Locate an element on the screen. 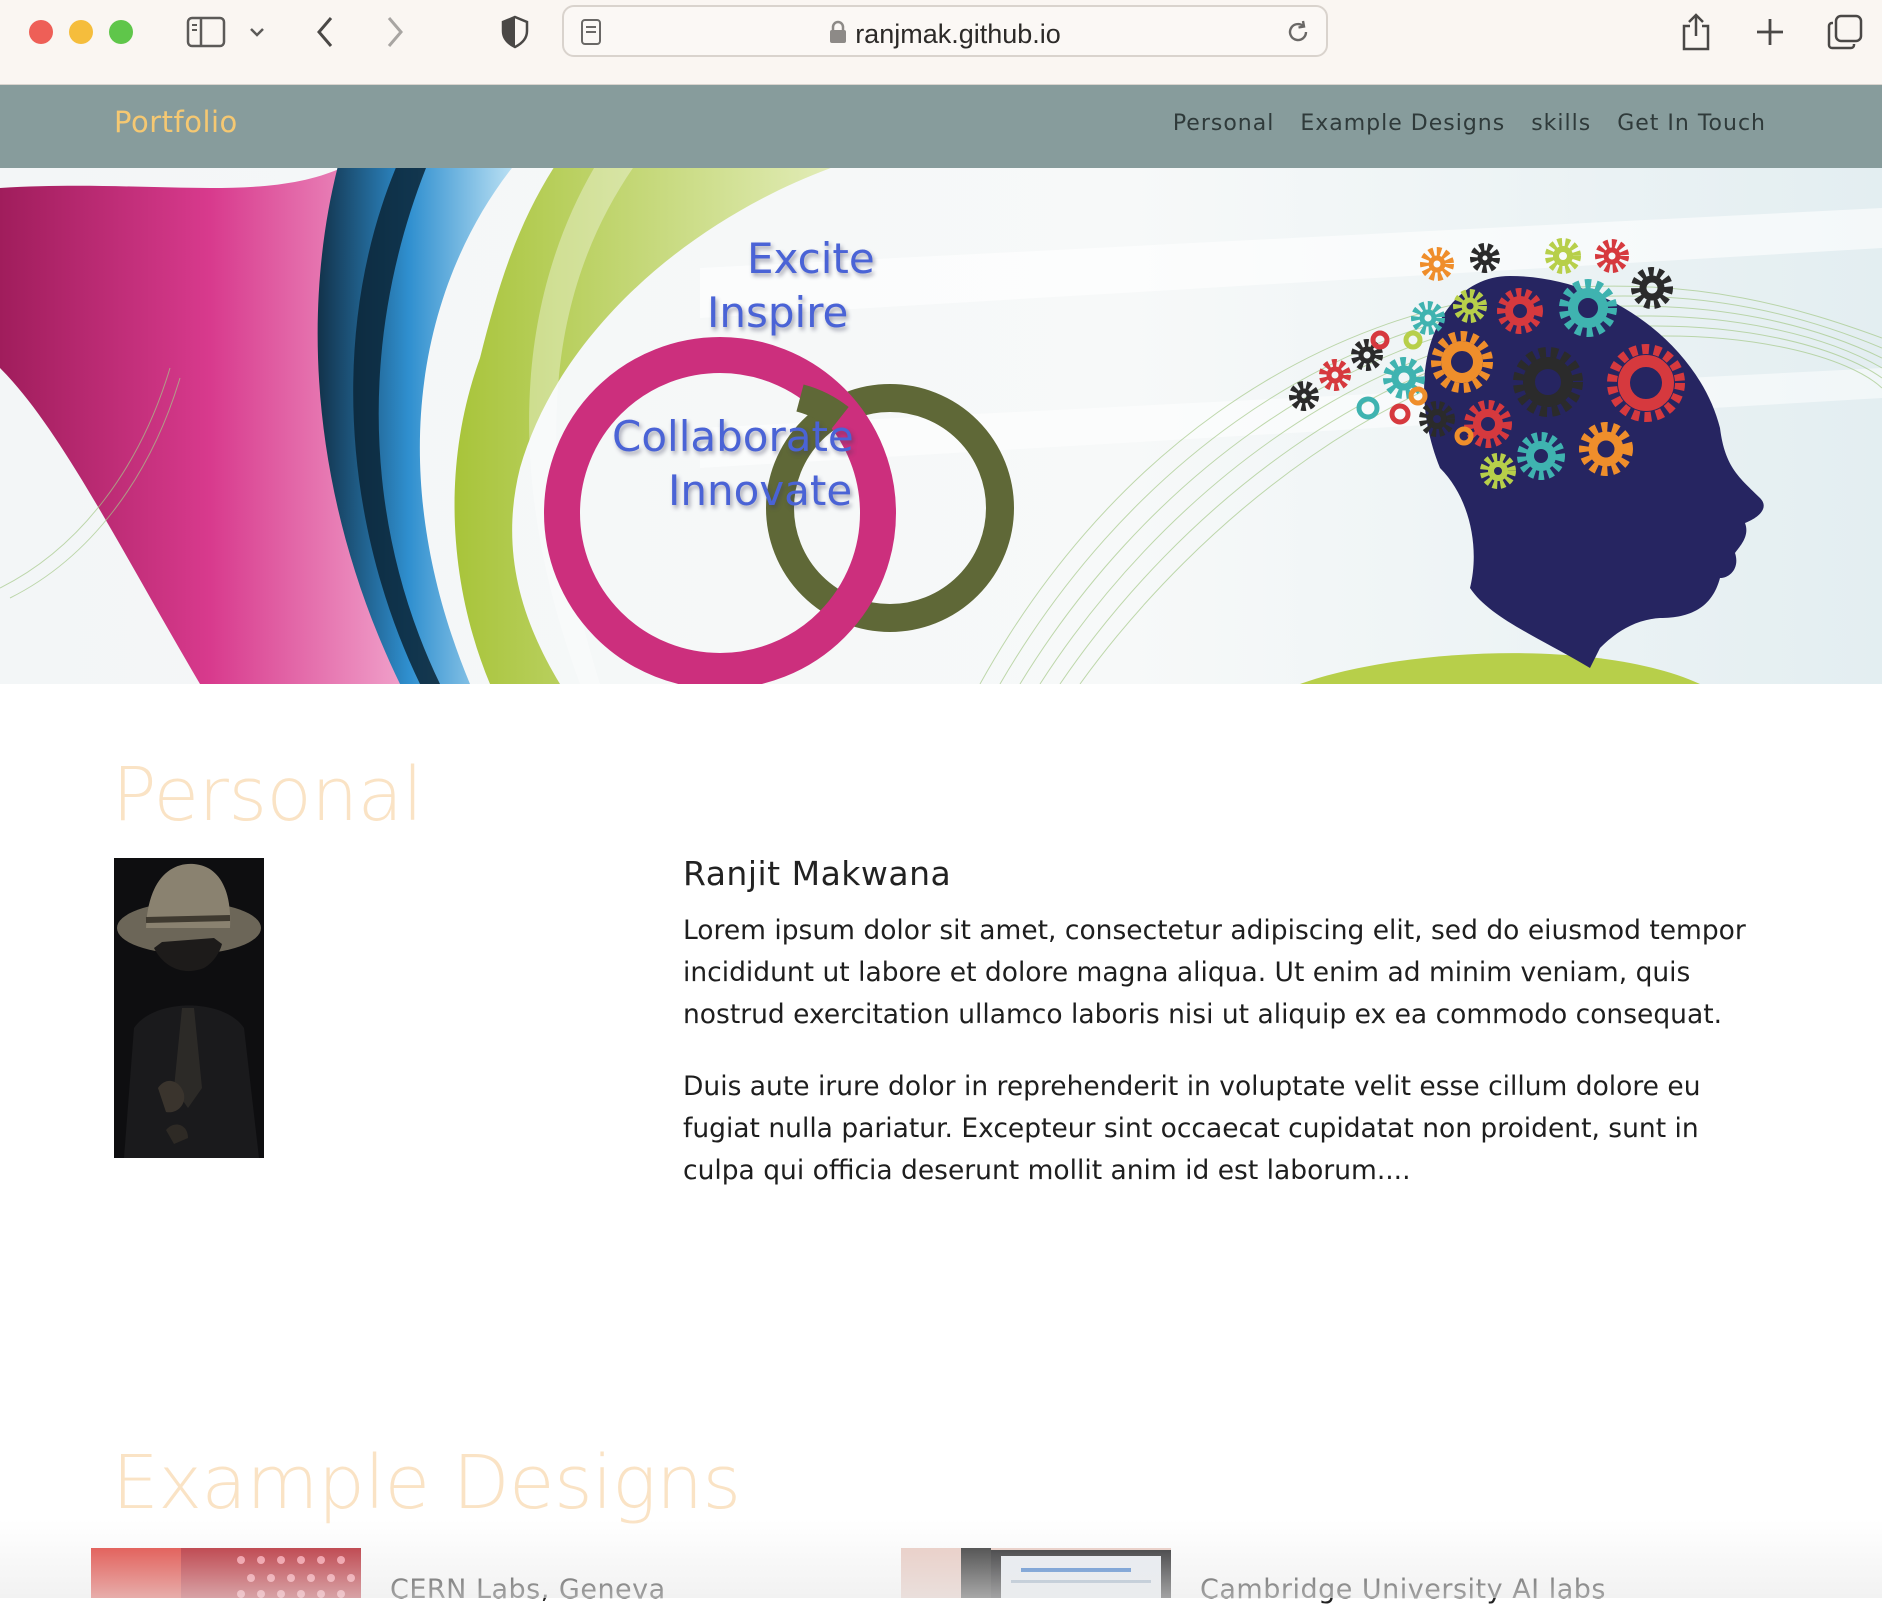 This screenshot has height=1605, width=1882. nav-link-personal: Personal is located at coordinates (1224, 123).